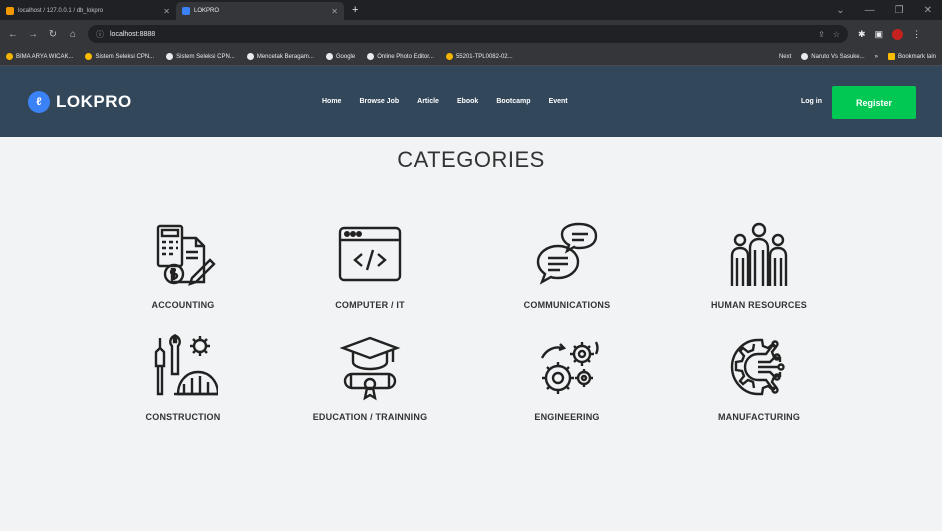 This screenshot has width=942, height=531. Describe the element at coordinates (916, 34) in the screenshot. I see `menu-kebab-icon: ⋮` at that location.